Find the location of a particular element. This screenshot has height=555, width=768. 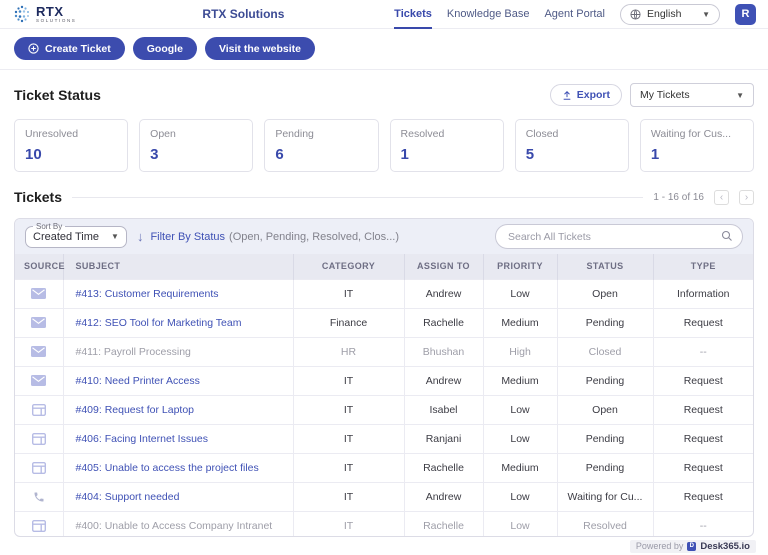

user-avatar: R is located at coordinates (745, 14).